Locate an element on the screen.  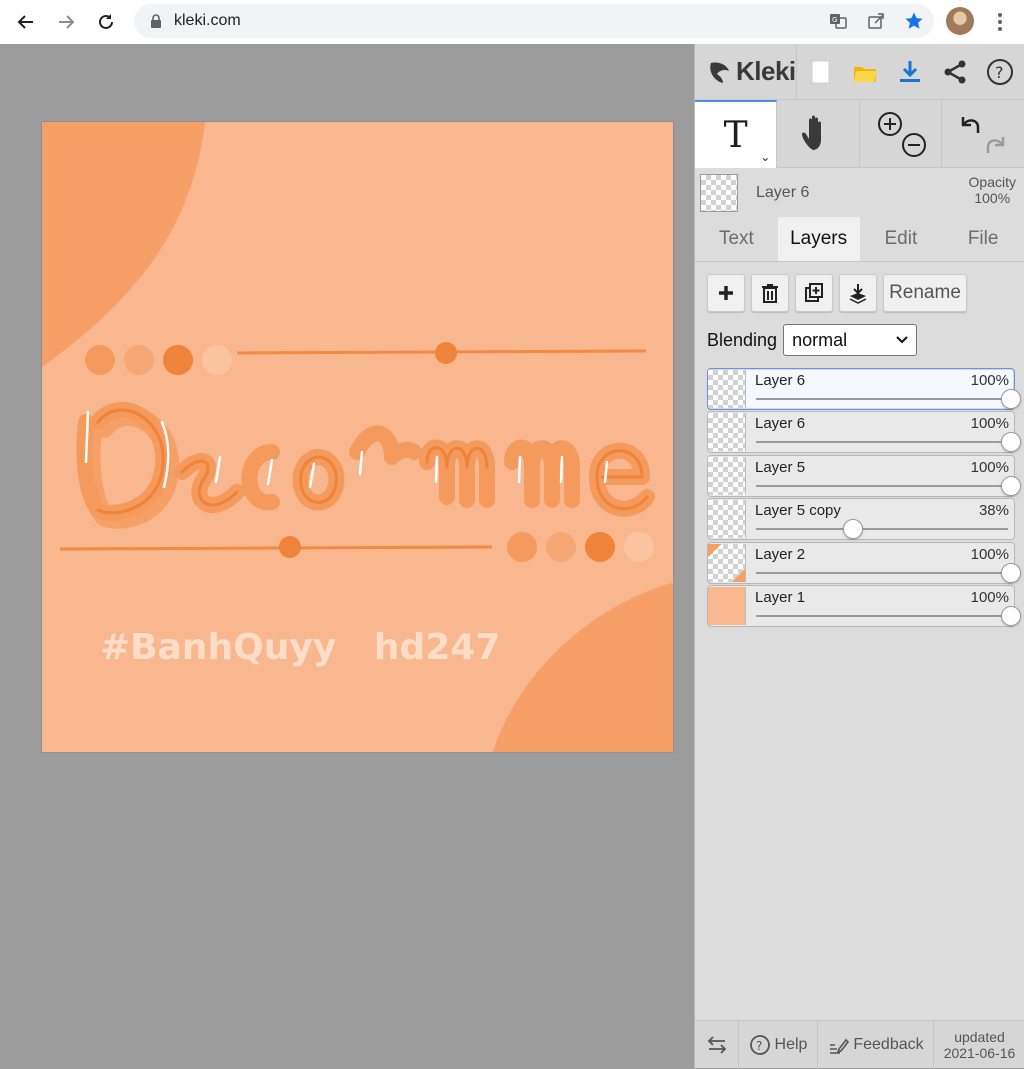
add-layer-icon is located at coordinates (726, 293).